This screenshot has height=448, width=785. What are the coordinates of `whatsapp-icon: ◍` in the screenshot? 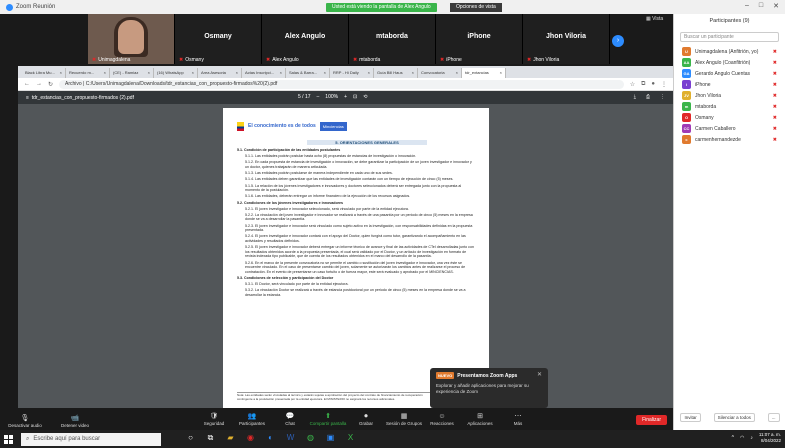 It's located at (310, 438).